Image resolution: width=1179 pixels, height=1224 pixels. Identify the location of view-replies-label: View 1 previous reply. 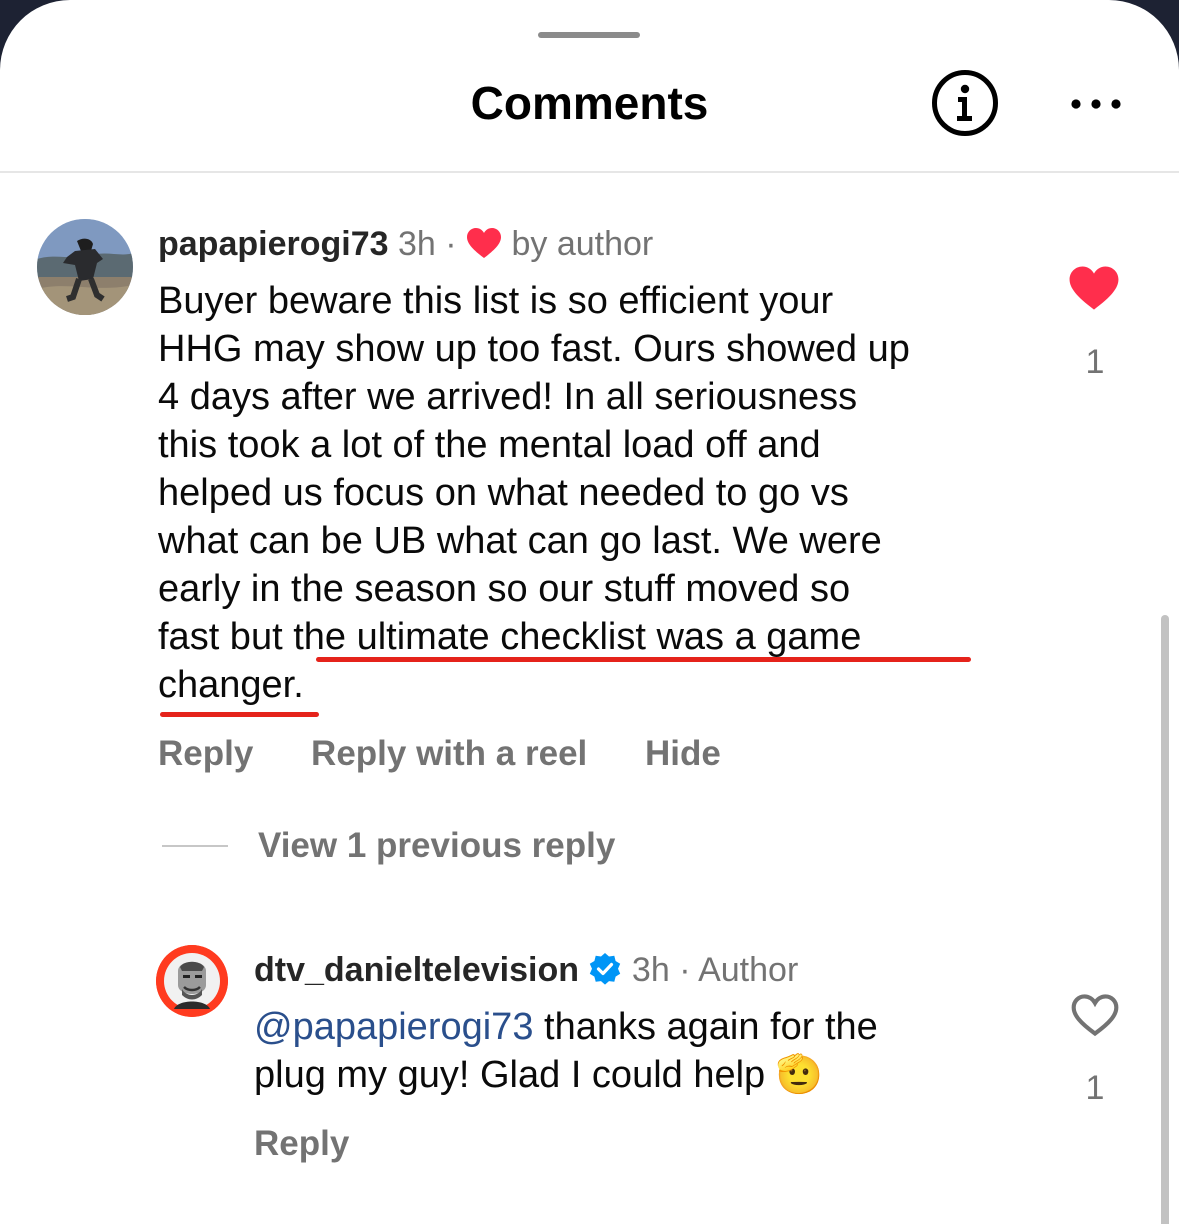
(437, 845).